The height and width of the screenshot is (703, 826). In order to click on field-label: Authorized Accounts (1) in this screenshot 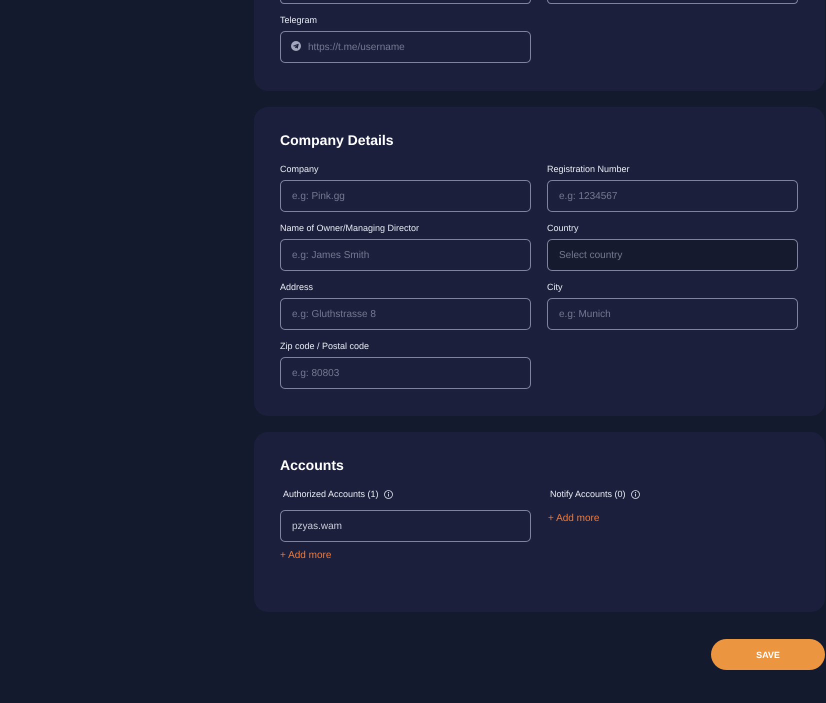, I will do `click(331, 494)`.